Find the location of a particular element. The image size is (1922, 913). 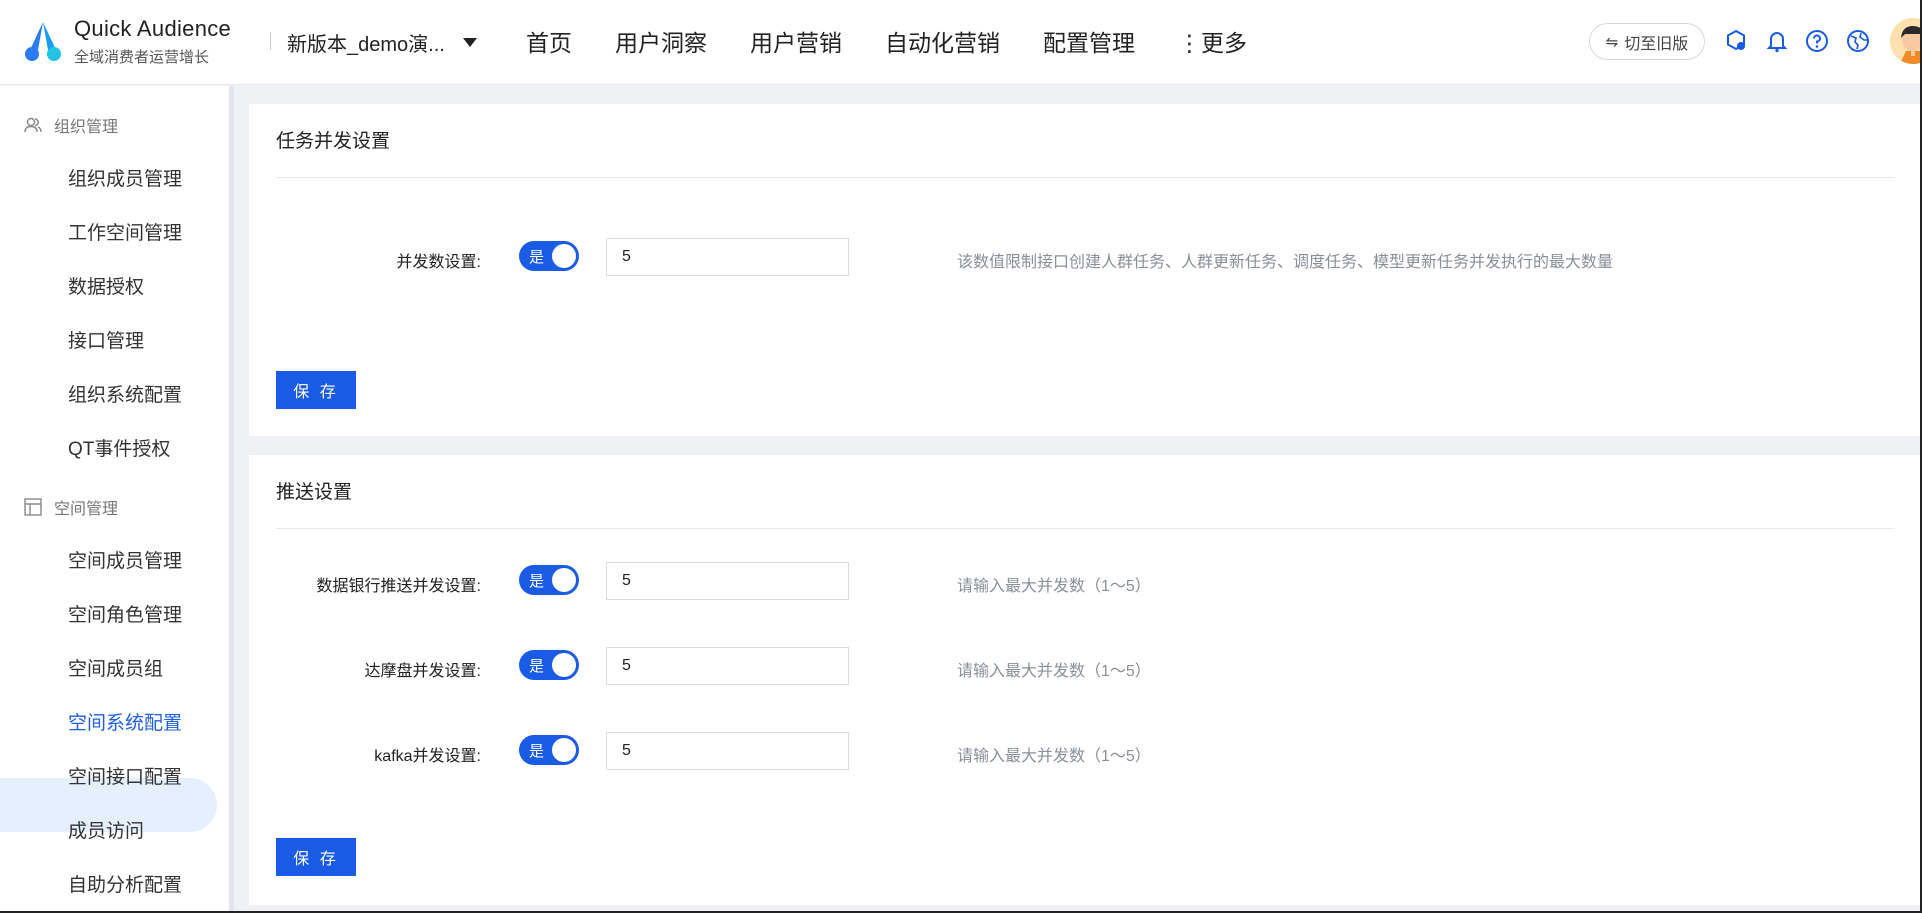

kafka-toggle: 是 is located at coordinates (549, 750).